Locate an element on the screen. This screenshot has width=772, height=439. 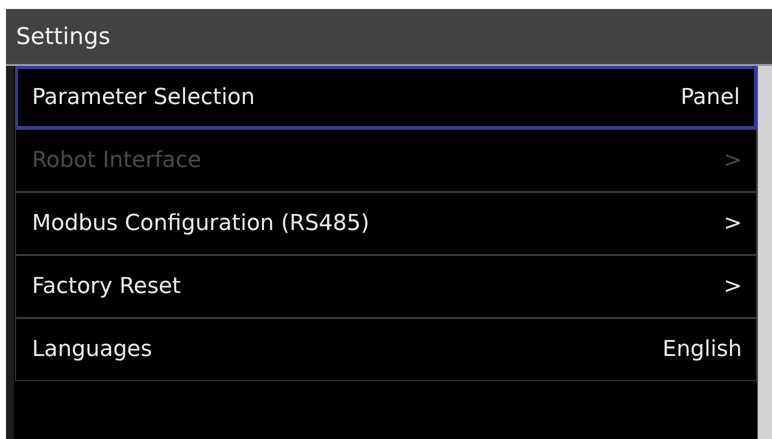
item-label: Languages is located at coordinates (92, 349).